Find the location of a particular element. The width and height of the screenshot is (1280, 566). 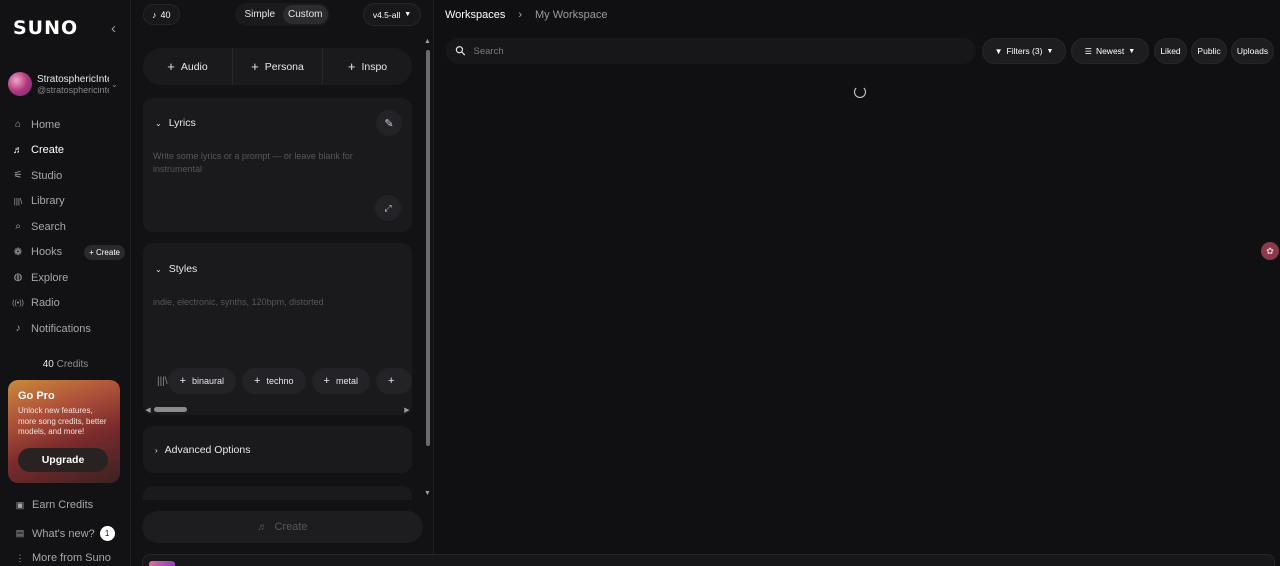

add-persona-button: + Persona is located at coordinates (278, 66).